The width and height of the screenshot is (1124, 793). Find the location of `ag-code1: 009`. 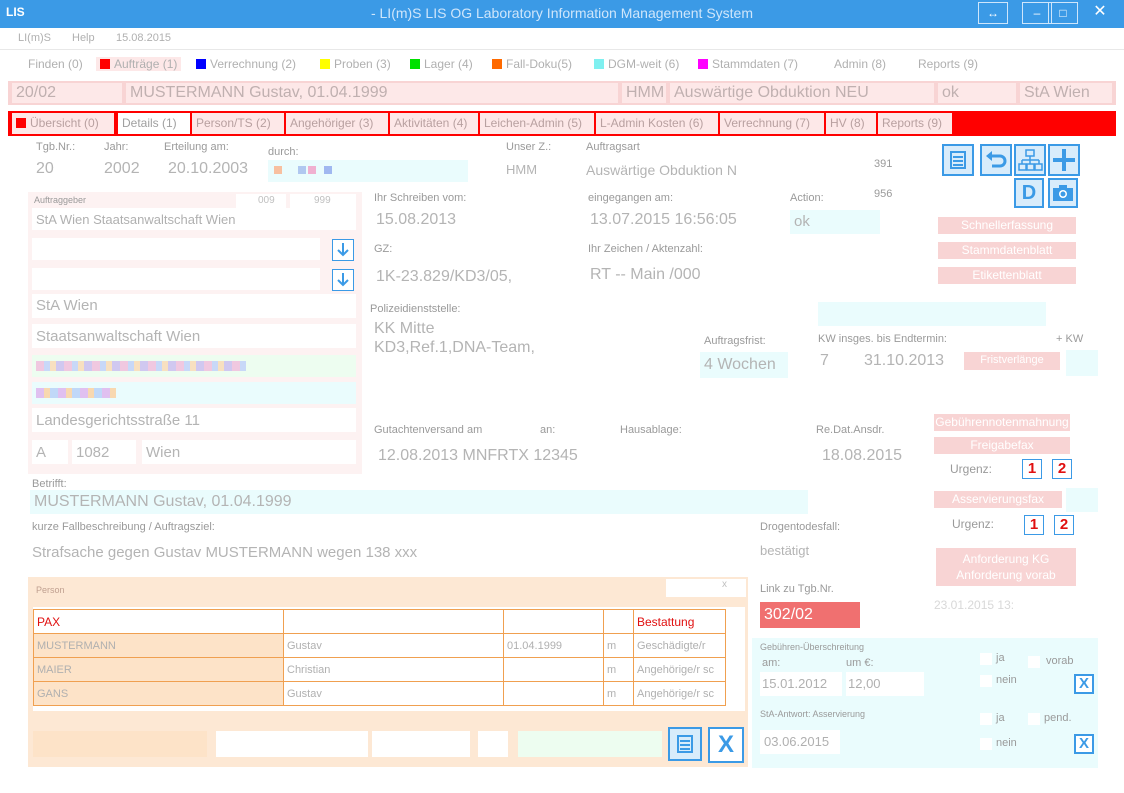

ag-code1: 009 is located at coordinates (261, 201).